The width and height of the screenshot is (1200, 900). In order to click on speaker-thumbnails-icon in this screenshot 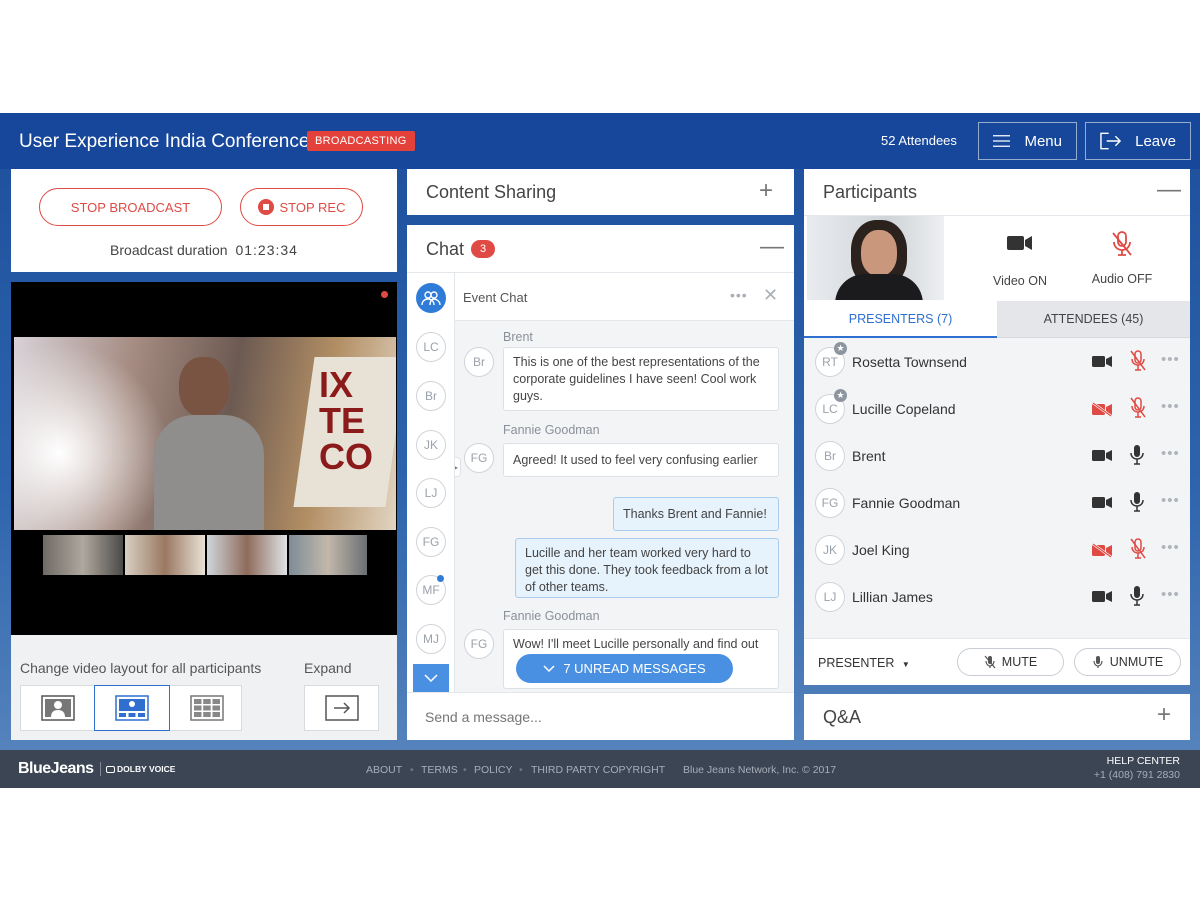, I will do `click(132, 708)`.